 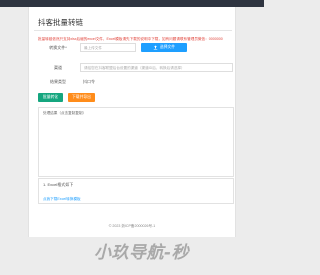 I want to click on top-bar, so click(x=132, y=3).